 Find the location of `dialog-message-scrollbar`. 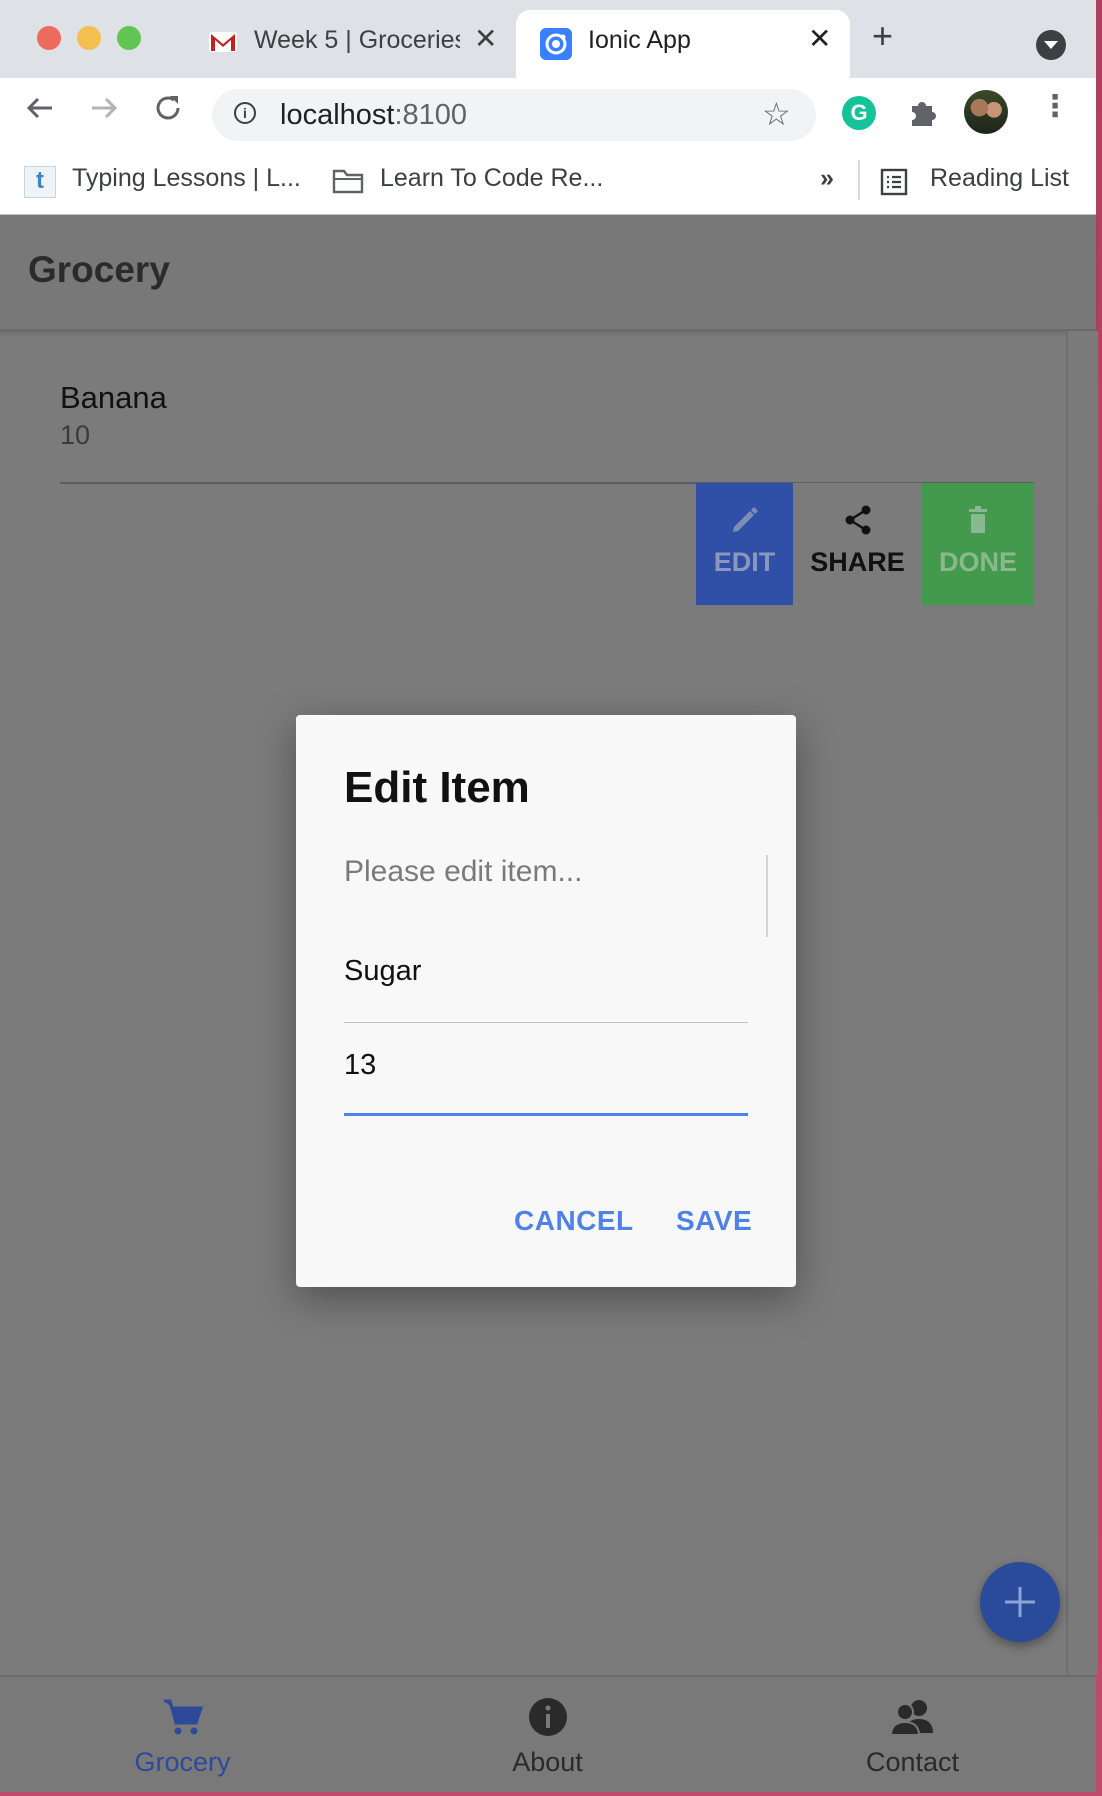

dialog-message-scrollbar is located at coordinates (767, 896).